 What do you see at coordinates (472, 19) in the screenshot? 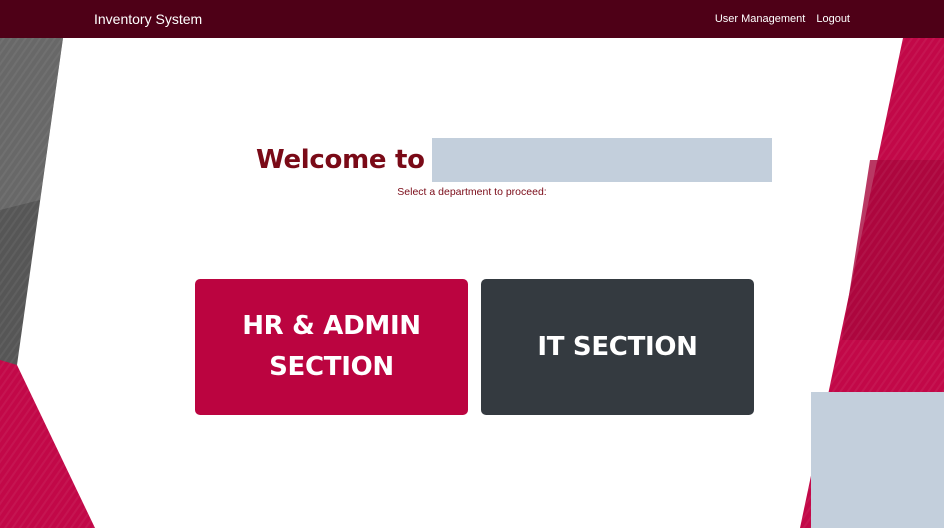
I see `top-navbar: Inventory System User Management Logout` at bounding box center [472, 19].